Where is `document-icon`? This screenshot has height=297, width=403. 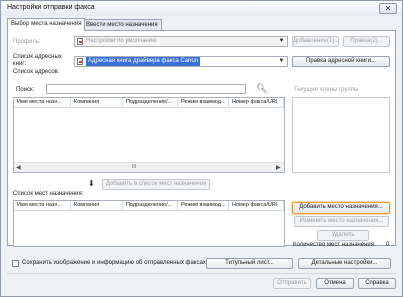
document-icon is located at coordinates (80, 41).